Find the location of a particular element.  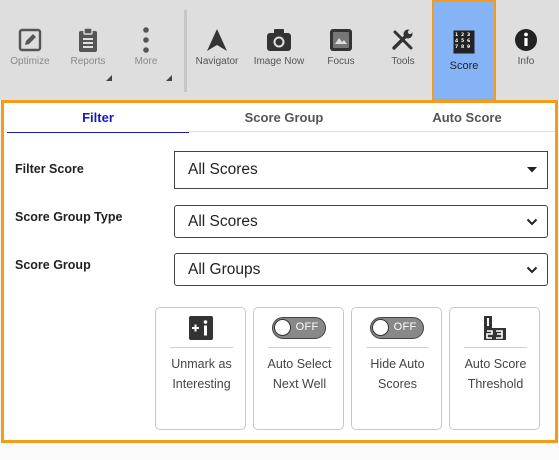

image-now-label: Image Now is located at coordinates (279, 61).